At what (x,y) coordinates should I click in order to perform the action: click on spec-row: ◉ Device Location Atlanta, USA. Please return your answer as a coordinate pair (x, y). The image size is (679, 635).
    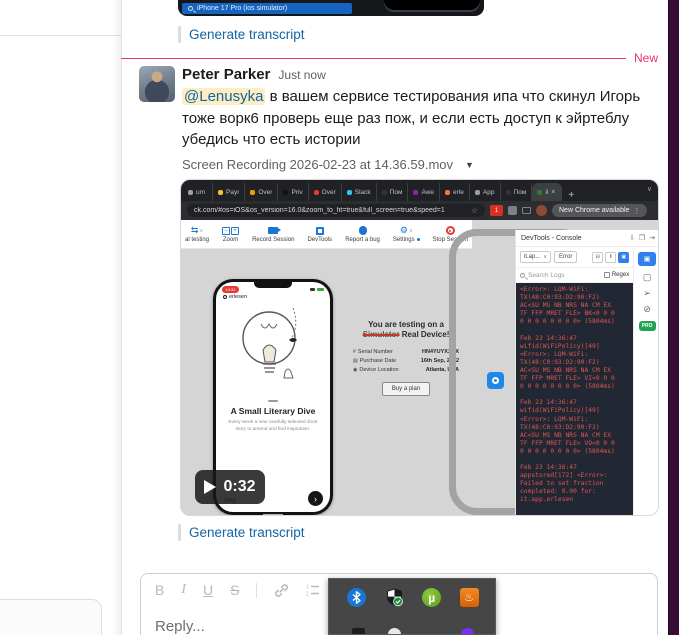
    Looking at the image, I should click on (406, 369).